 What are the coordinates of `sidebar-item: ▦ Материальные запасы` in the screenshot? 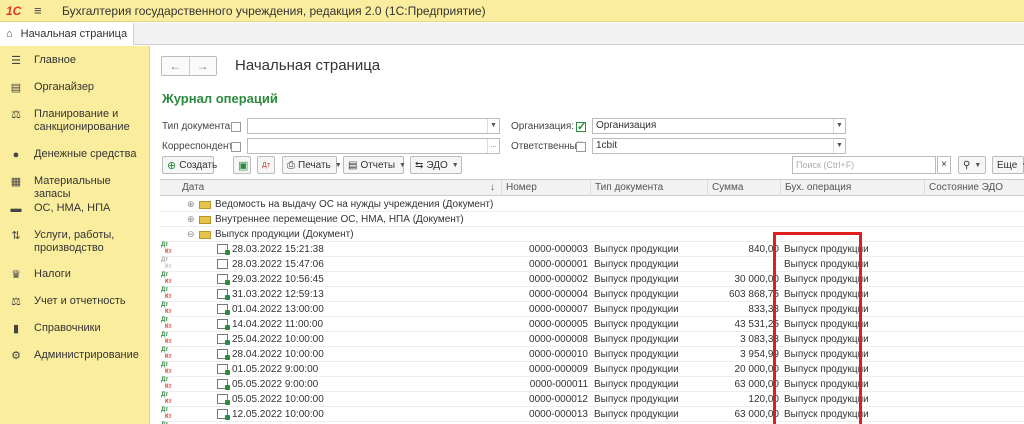 It's located at (75, 188).